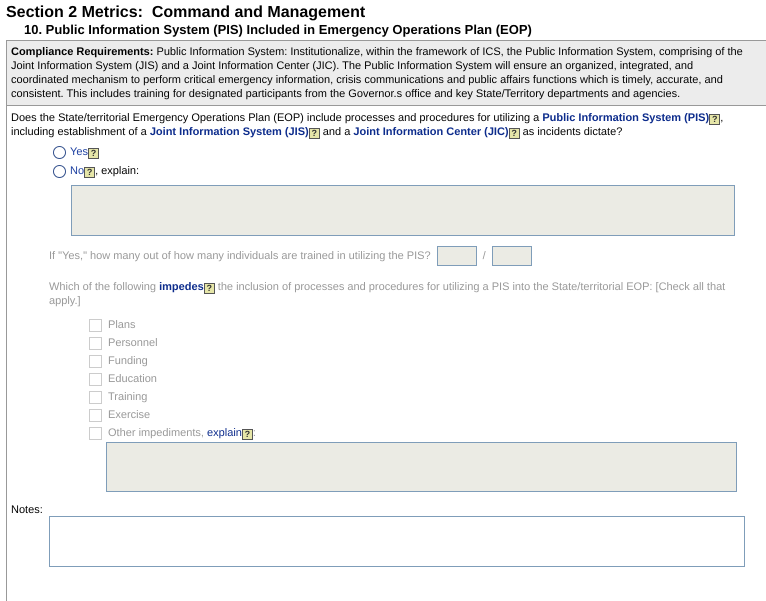  I want to click on checkbox-label: Exercise, so click(129, 415).